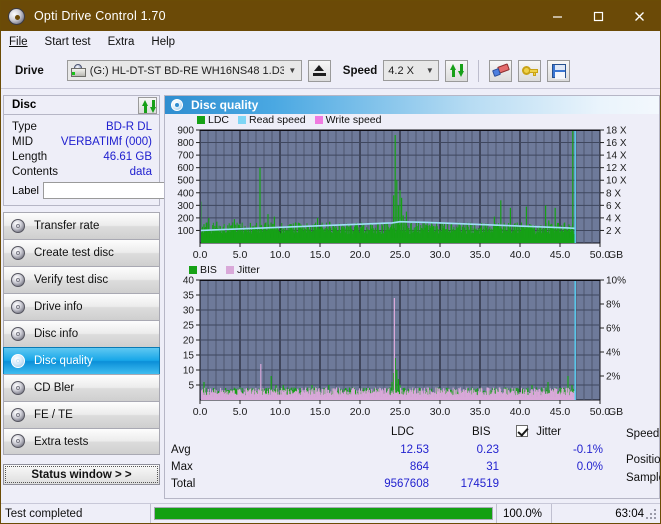  I want to click on legend-swatch-jitter, so click(229, 270).